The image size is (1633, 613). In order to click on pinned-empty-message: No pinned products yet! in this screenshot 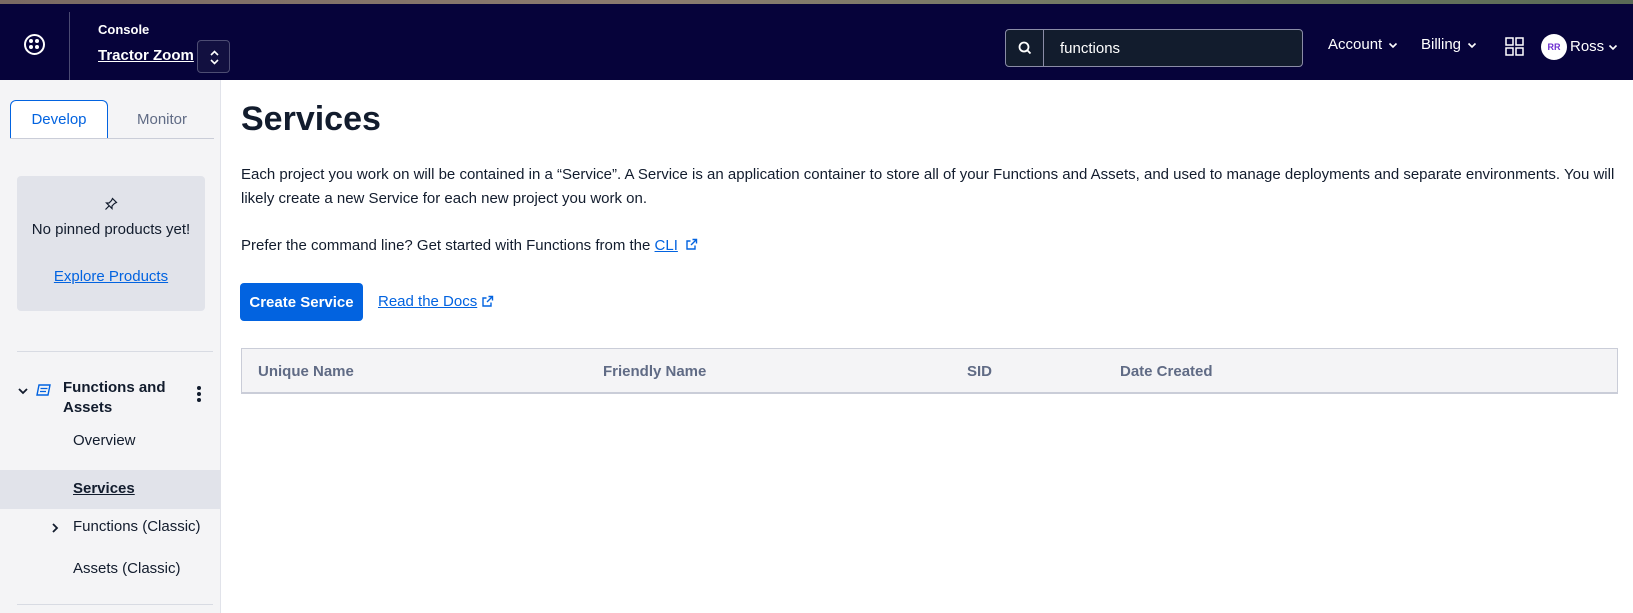, I will do `click(111, 229)`.